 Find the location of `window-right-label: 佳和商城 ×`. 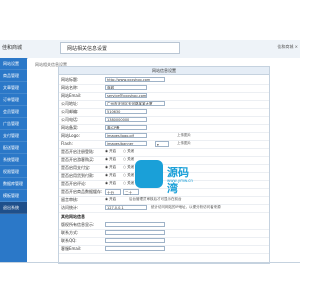

window-right-label: 佳和商城 × is located at coordinates (287, 47).